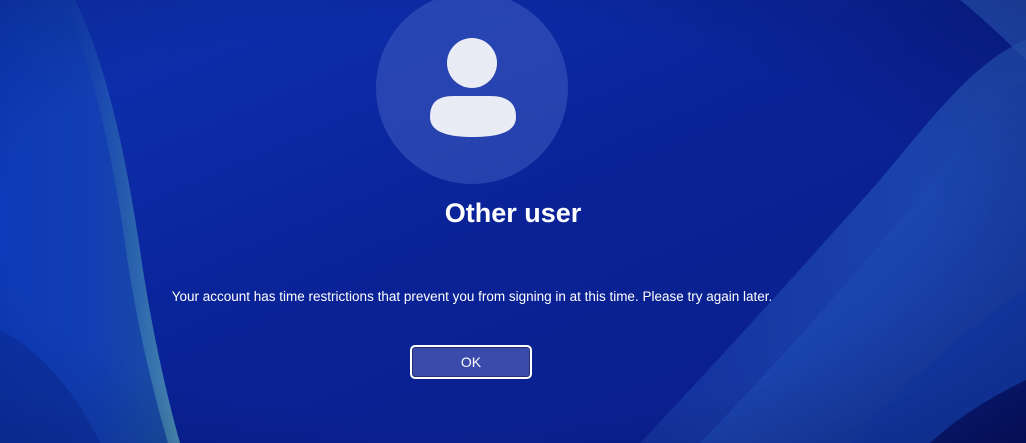 This screenshot has height=443, width=1026. I want to click on account-name: Other user, so click(513, 213).